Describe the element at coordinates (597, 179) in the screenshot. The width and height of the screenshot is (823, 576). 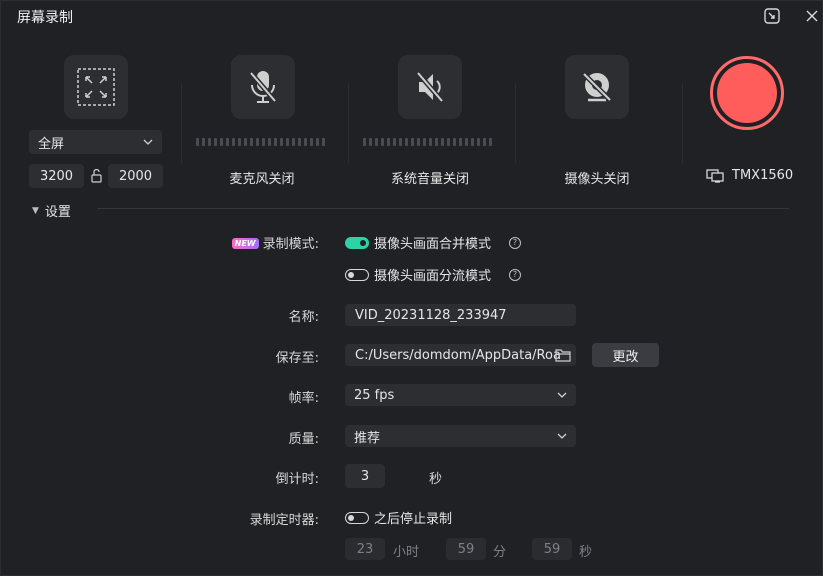
I see `camera-status-label: 摄像头关闭` at that location.